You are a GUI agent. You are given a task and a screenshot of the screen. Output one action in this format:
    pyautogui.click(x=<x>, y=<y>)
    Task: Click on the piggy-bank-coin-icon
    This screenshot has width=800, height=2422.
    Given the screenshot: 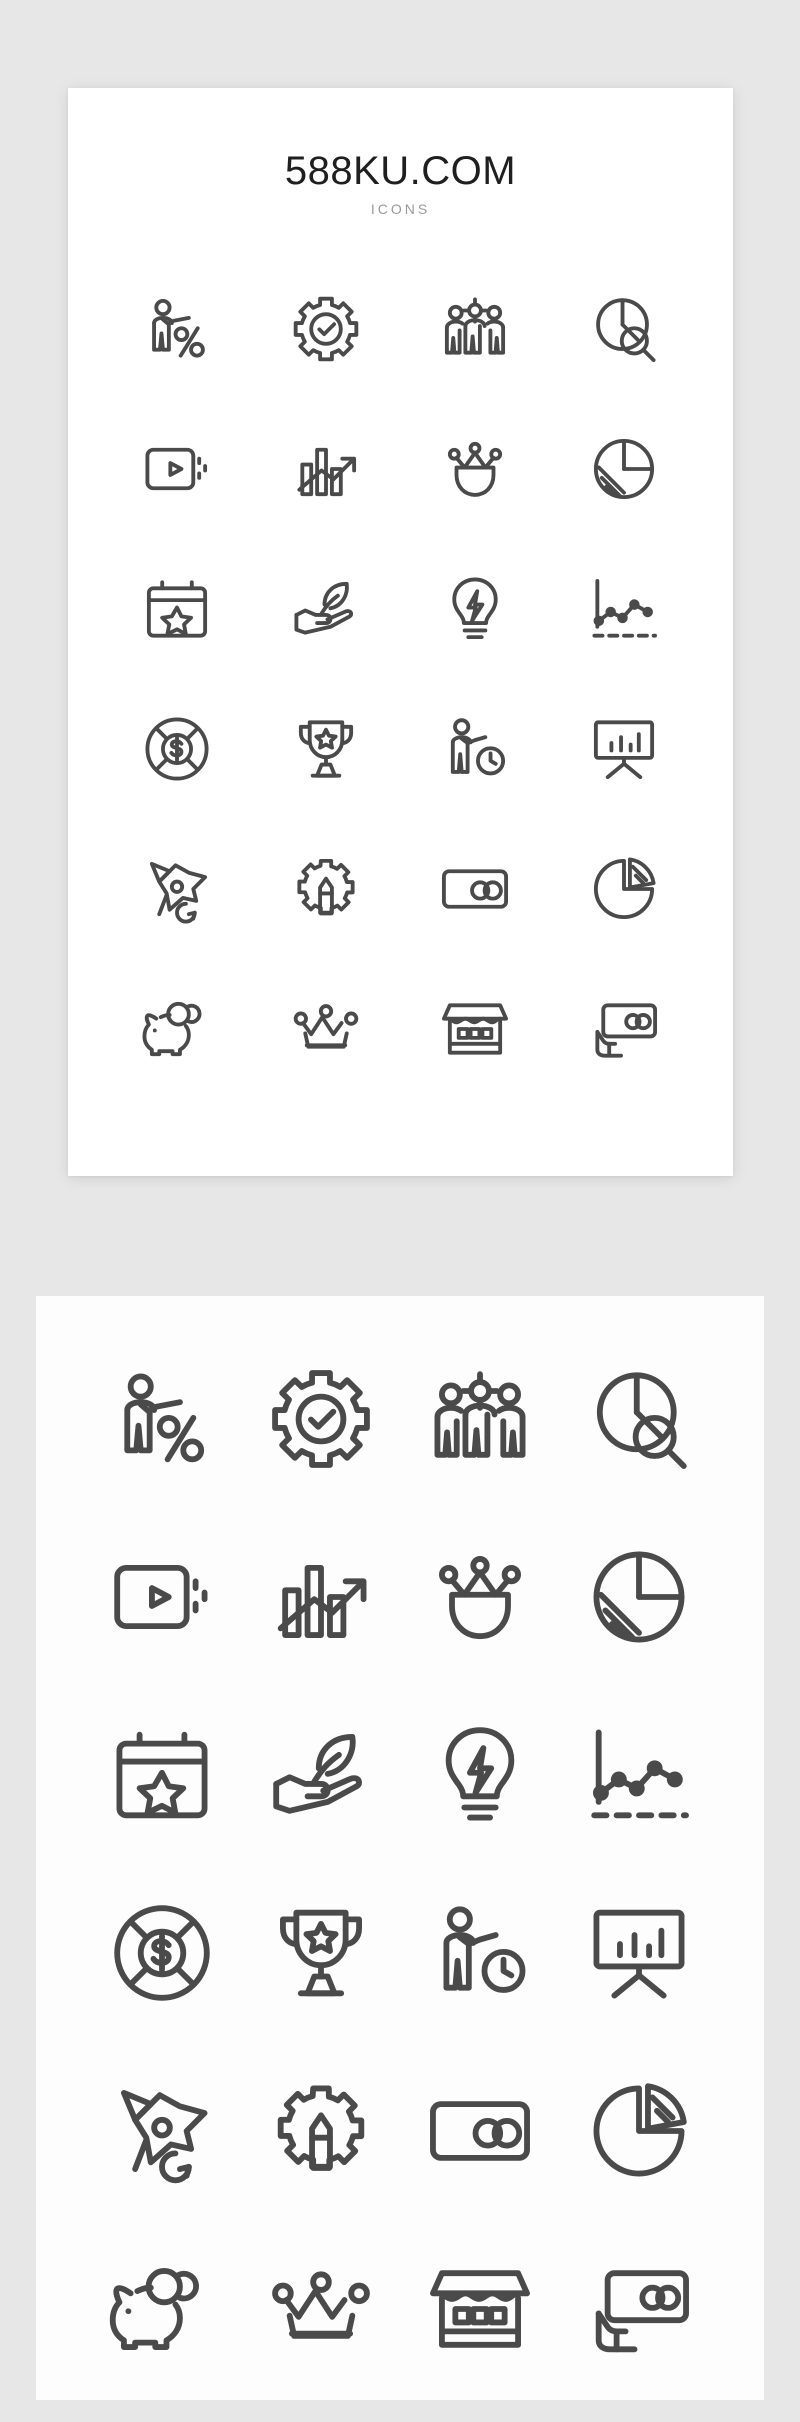 What is the action you would take?
    pyautogui.click(x=172, y=1029)
    